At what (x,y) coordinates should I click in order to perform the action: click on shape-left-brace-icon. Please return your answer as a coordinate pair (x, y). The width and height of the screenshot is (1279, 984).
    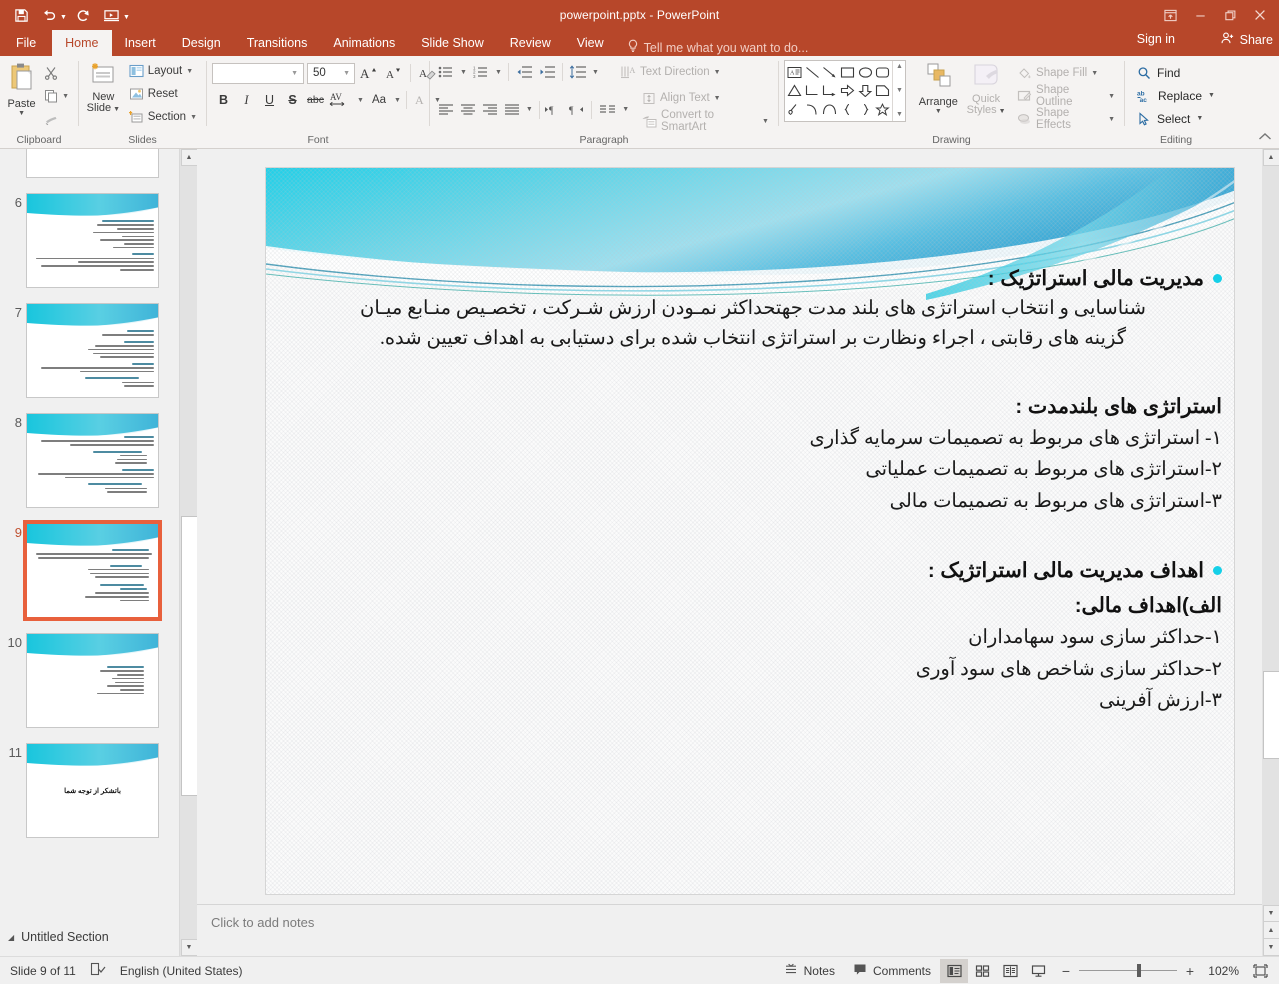
    Looking at the image, I should click on (848, 109).